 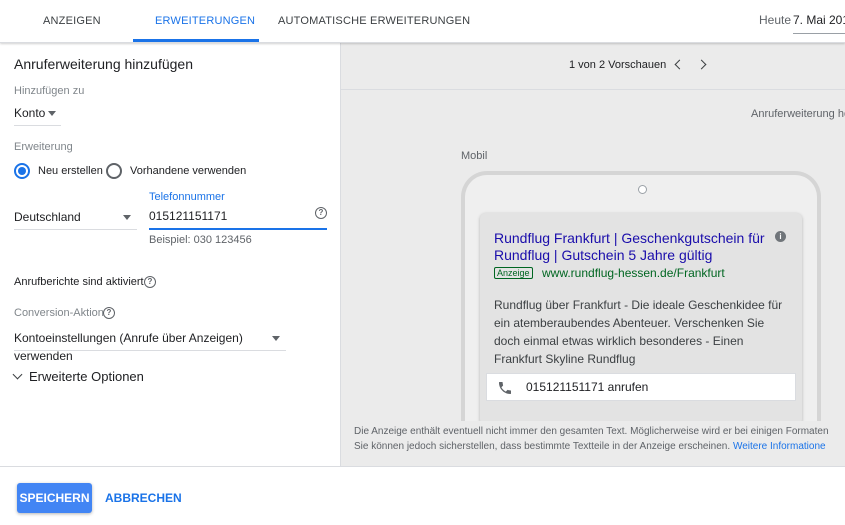 What do you see at coordinates (779, 446) in the screenshot?
I see `more-info-link: Weitere Informatione` at bounding box center [779, 446].